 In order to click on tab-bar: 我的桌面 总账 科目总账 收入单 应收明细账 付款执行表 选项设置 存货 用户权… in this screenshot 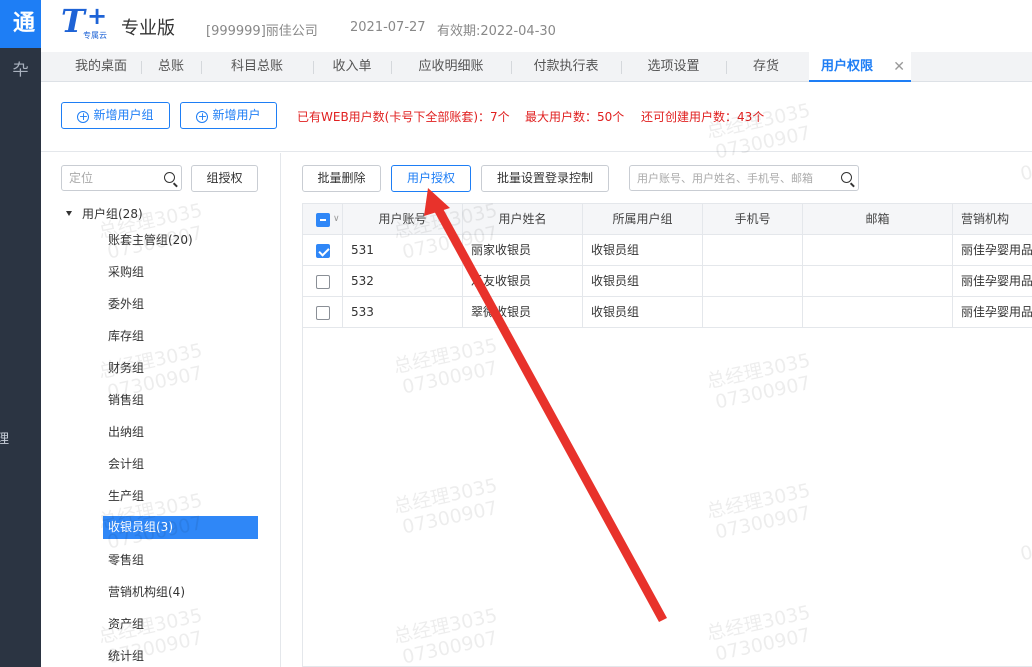, I will do `click(536, 67)`.